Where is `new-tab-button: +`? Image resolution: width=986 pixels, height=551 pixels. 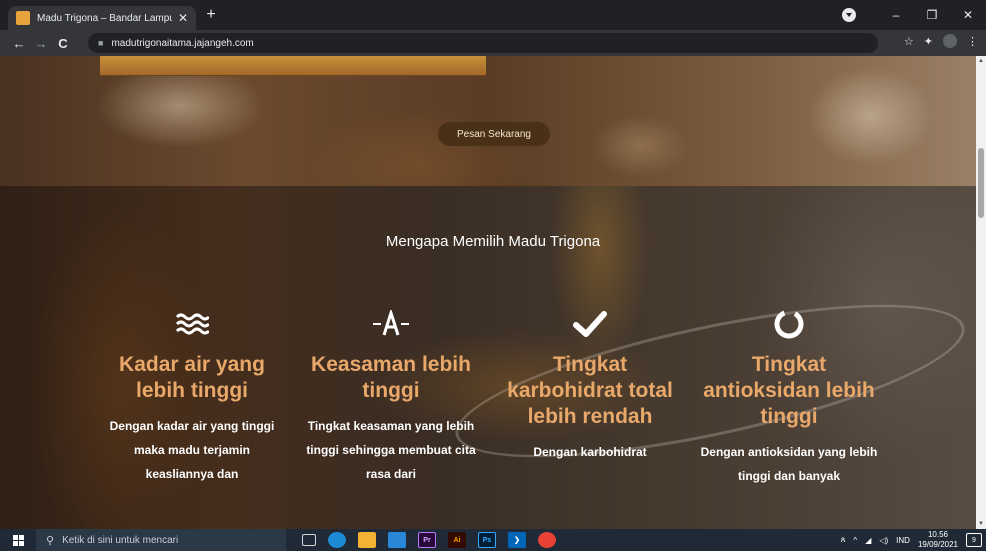
new-tab-button: + is located at coordinates (211, 15).